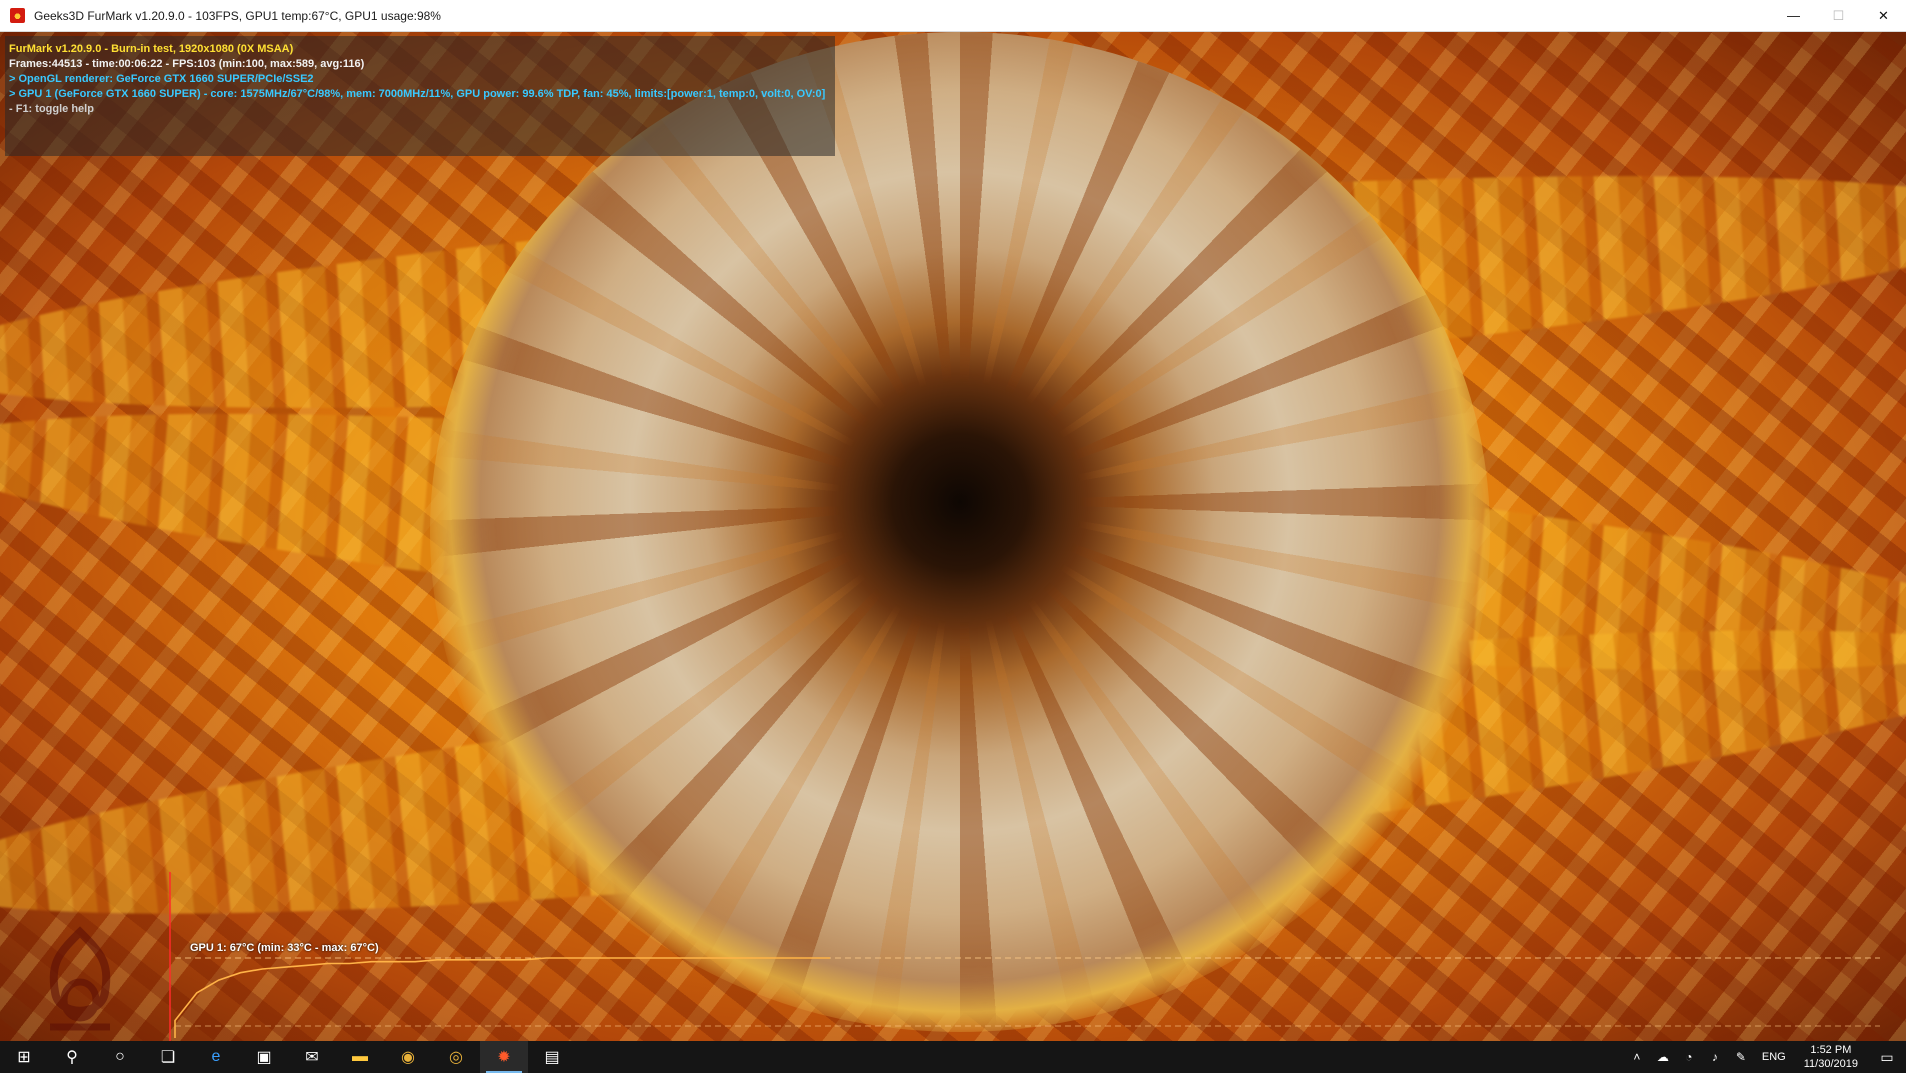 The image size is (1906, 1073). Describe the element at coordinates (1883, 15) in the screenshot. I see `close-button: ✕` at that location.